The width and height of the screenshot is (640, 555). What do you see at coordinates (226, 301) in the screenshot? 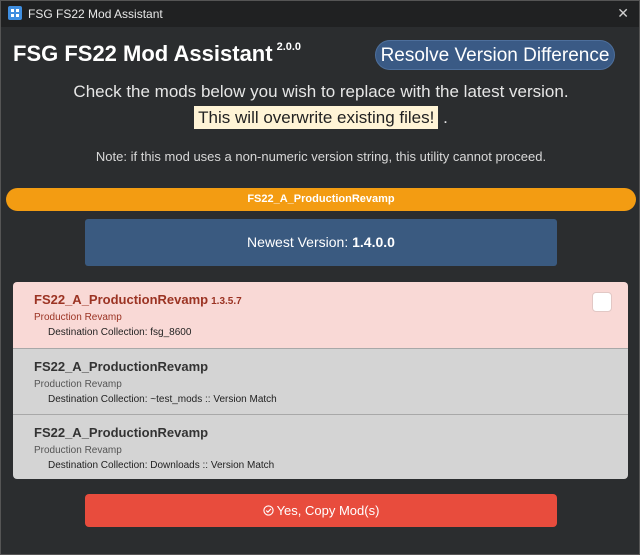
I see `mod-version: 1.3.5.7` at bounding box center [226, 301].